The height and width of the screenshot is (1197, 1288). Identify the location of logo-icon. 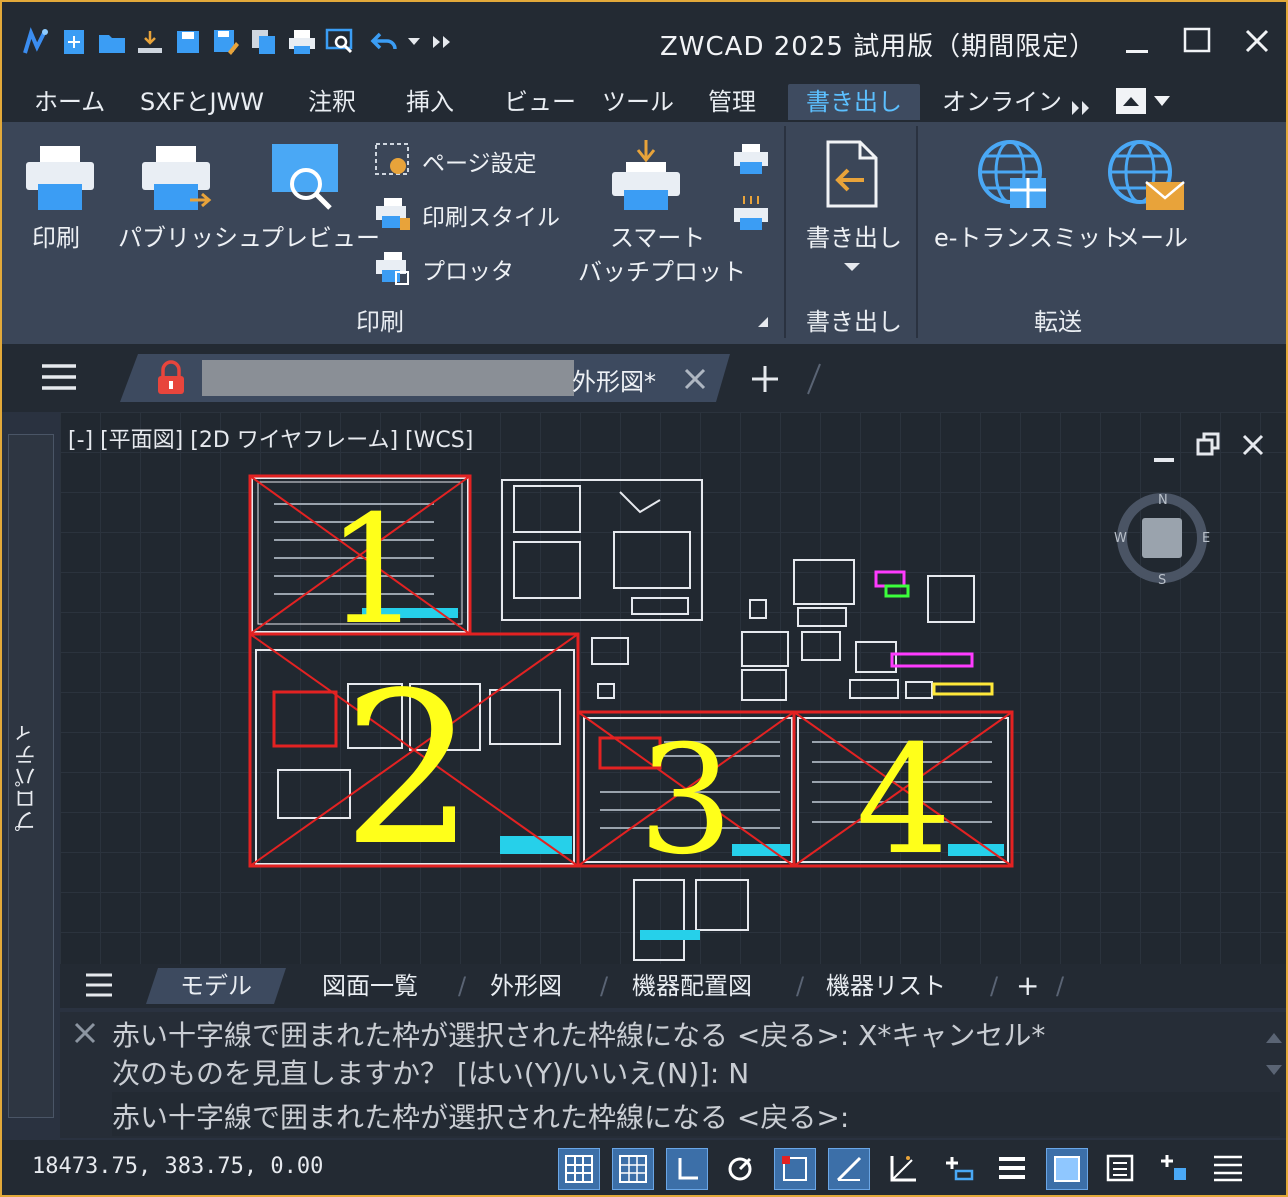
(36, 42).